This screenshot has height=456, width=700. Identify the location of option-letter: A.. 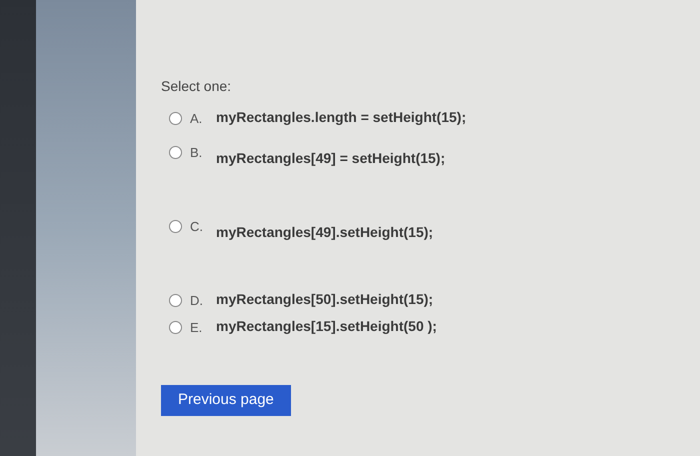
(197, 119).